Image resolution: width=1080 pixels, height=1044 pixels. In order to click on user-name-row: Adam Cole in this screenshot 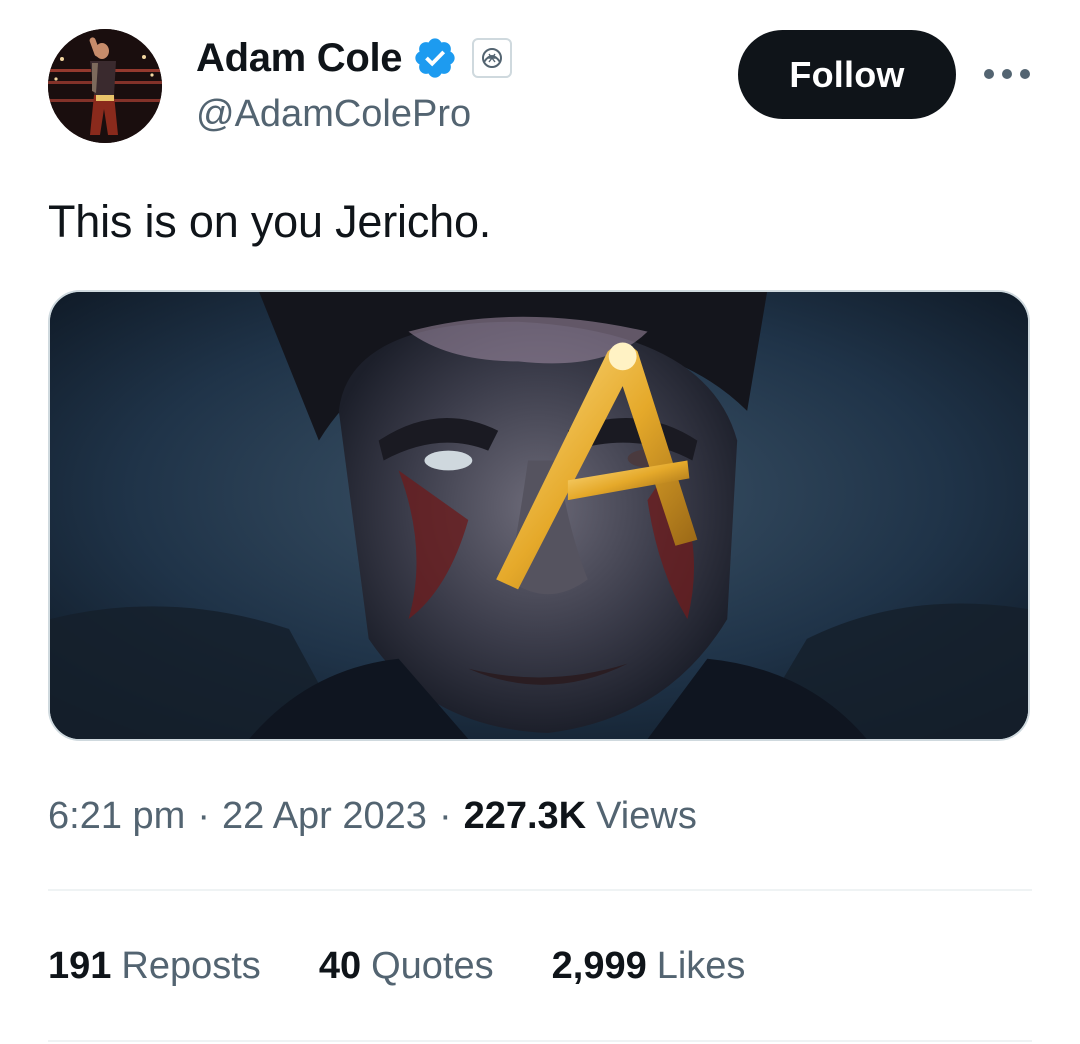, I will do `click(354, 58)`.